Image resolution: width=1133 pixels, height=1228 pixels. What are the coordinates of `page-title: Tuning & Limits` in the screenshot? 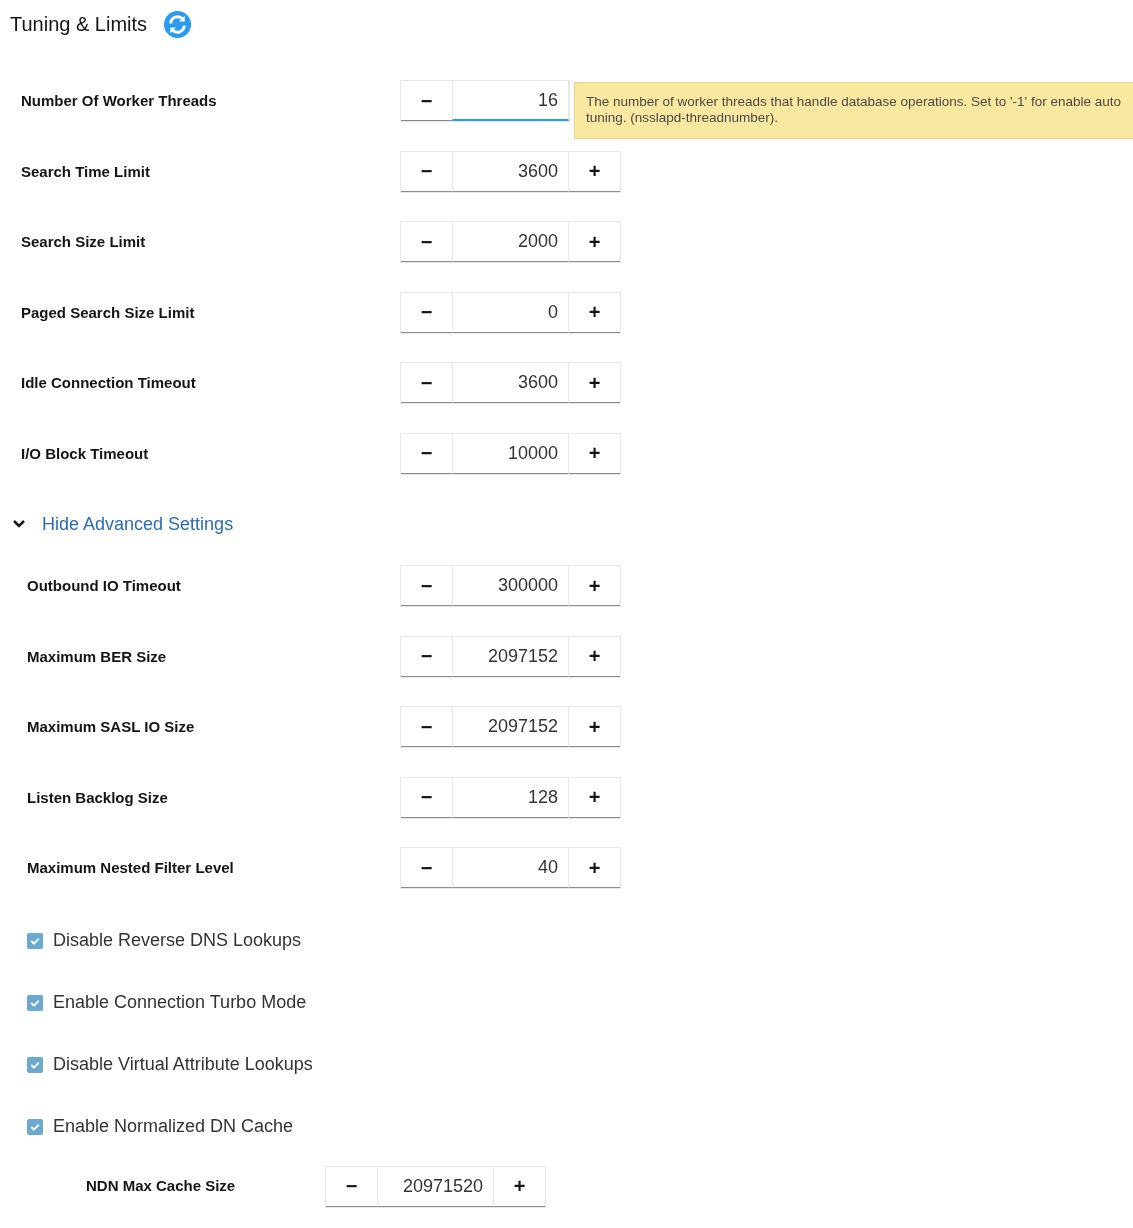 It's located at (79, 24).